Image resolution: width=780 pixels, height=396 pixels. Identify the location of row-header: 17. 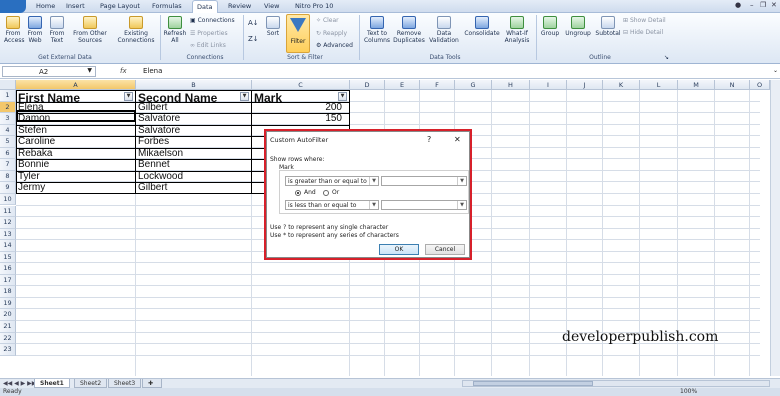
(8, 280).